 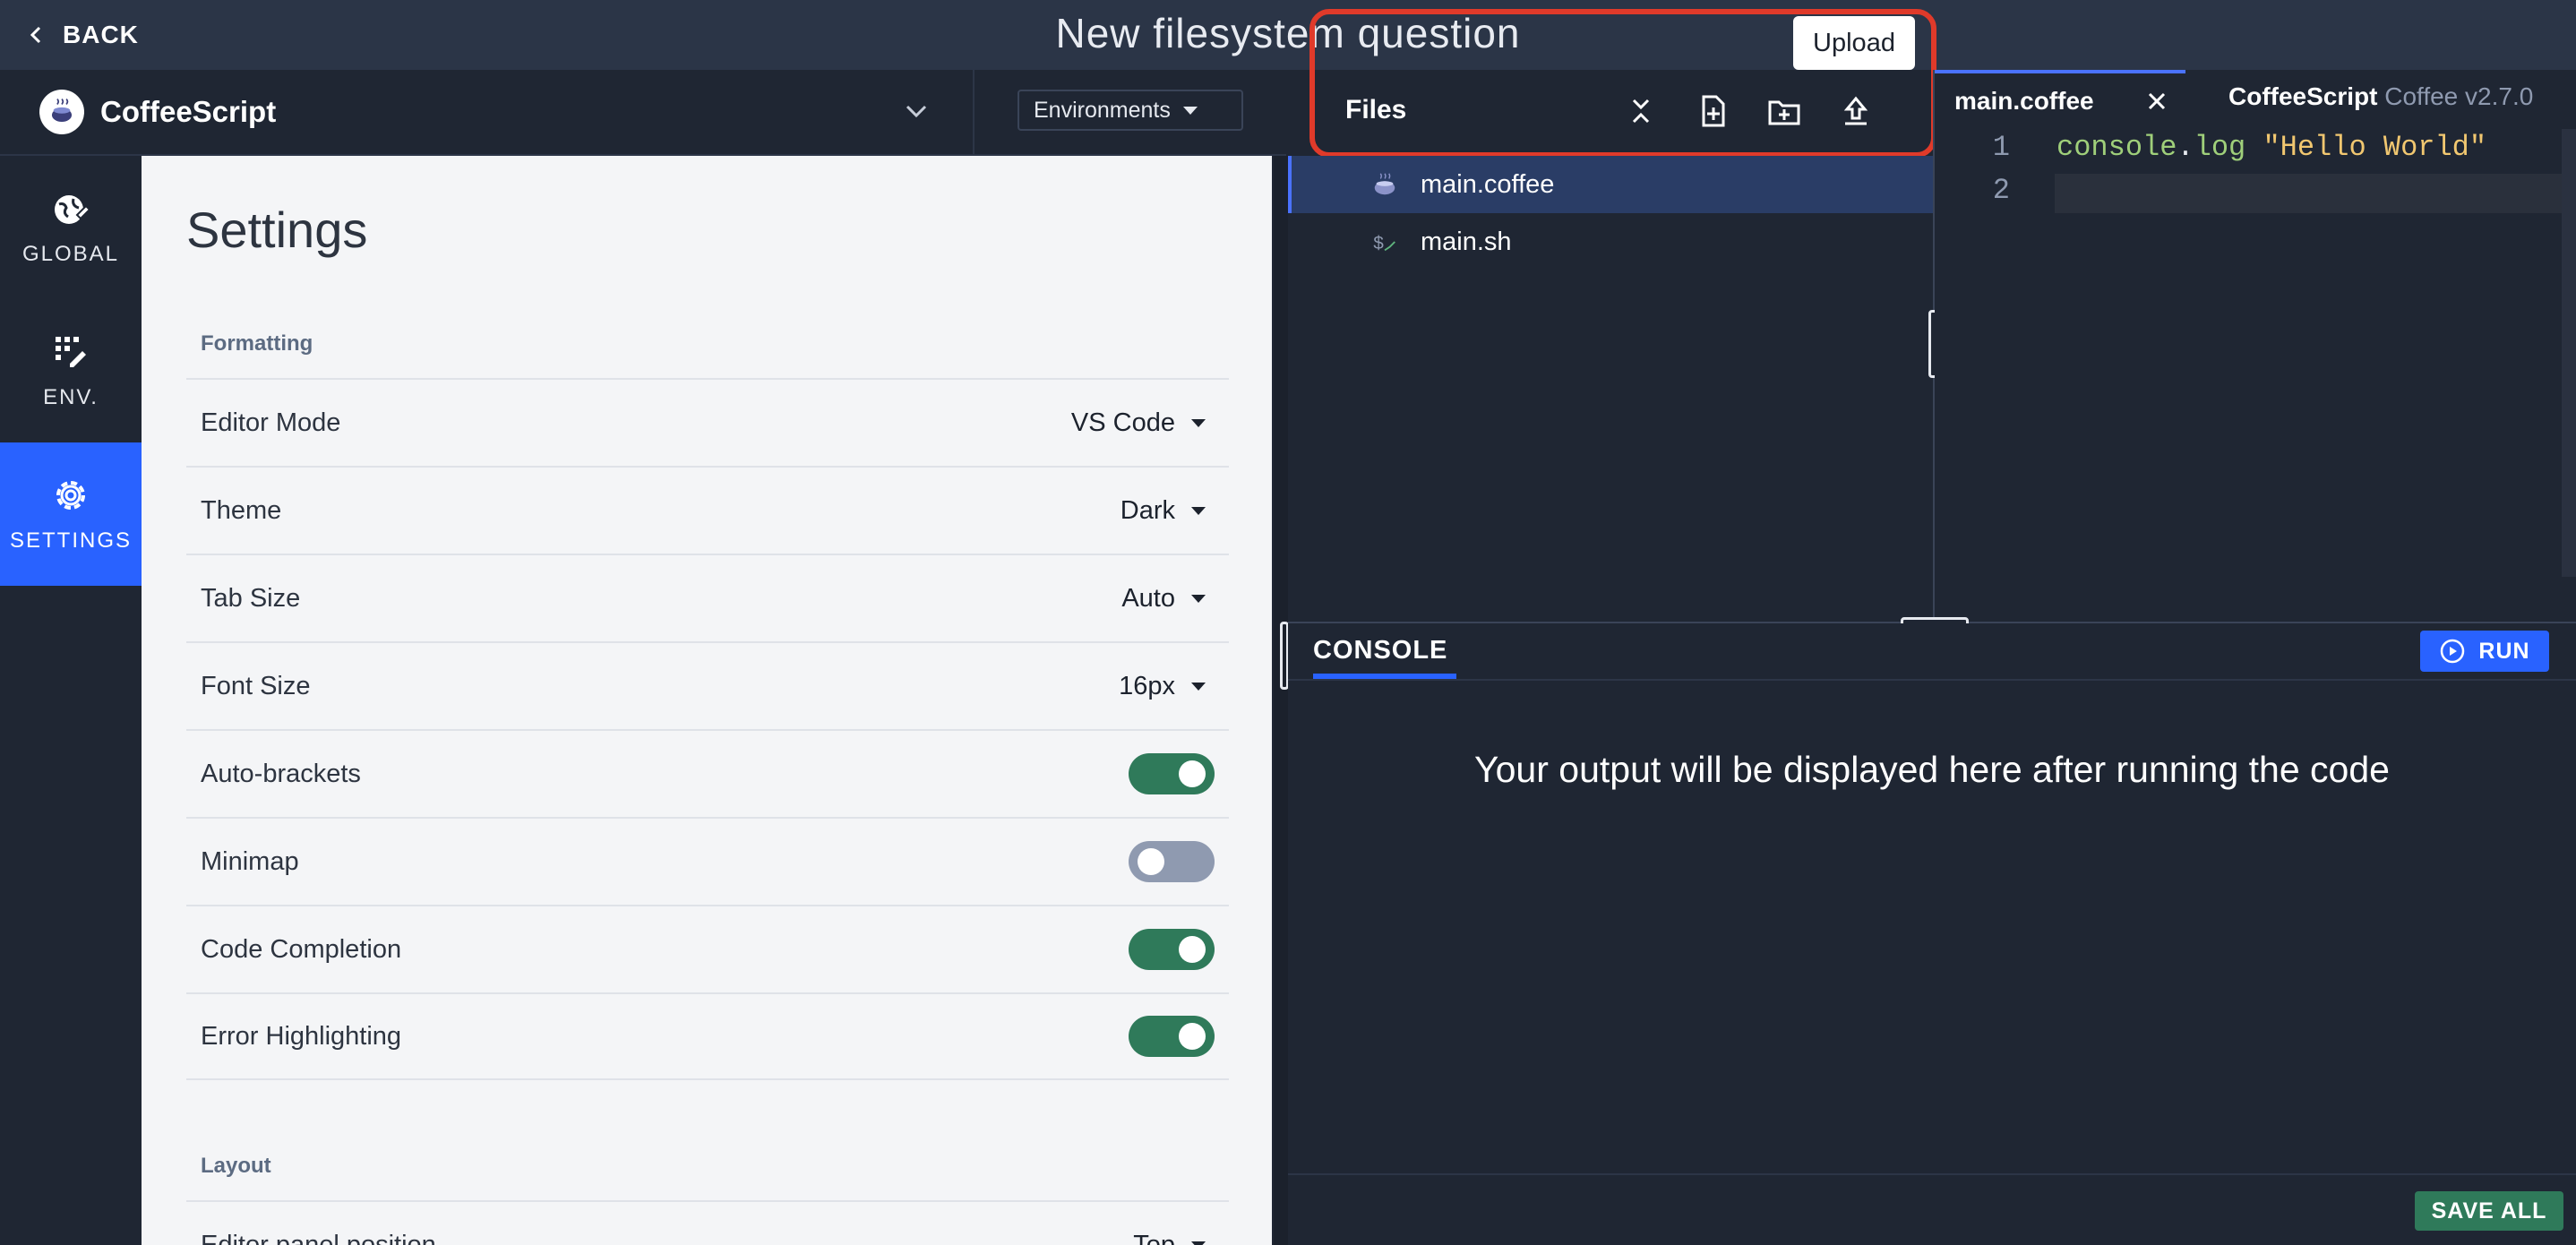 What do you see at coordinates (277, 230) in the screenshot?
I see `settings-title: Settings` at bounding box center [277, 230].